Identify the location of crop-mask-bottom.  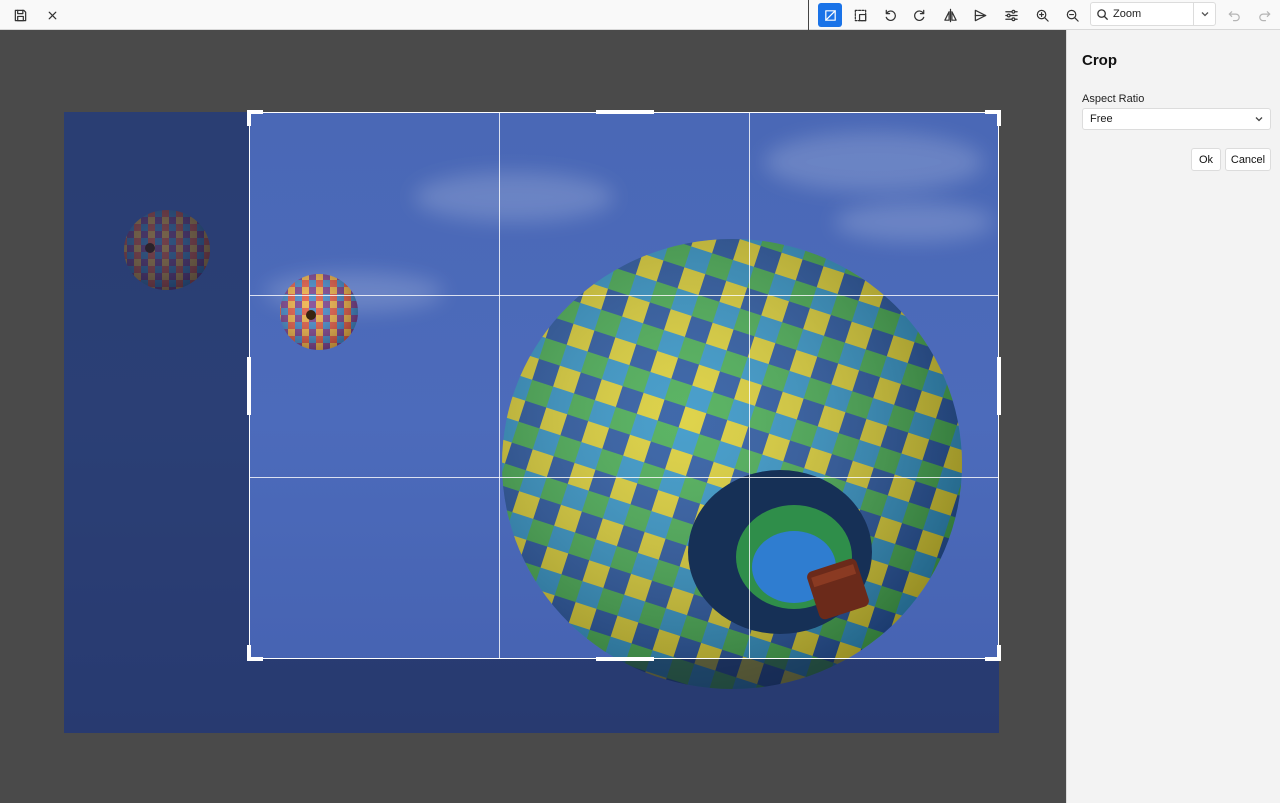
(624, 696).